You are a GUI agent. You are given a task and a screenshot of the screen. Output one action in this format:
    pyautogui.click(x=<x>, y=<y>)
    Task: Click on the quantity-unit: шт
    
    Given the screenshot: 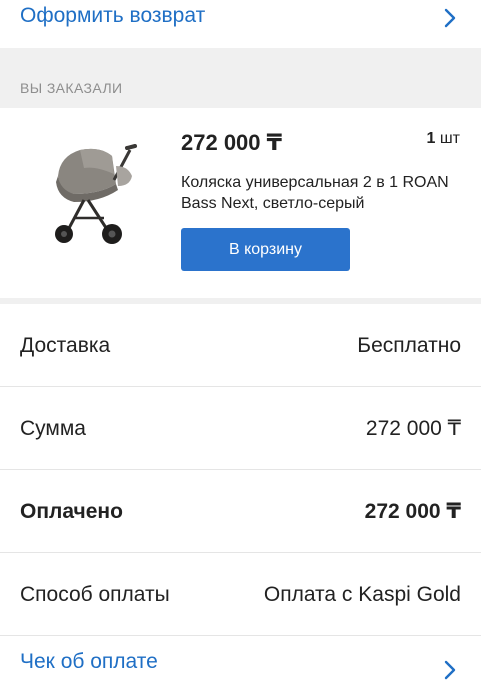 What is the action you would take?
    pyautogui.click(x=449, y=138)
    